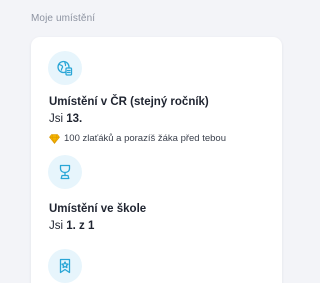 This screenshot has height=283, width=320. What do you see at coordinates (74, 119) in the screenshot?
I see `national-ranking-position: 13.` at bounding box center [74, 119].